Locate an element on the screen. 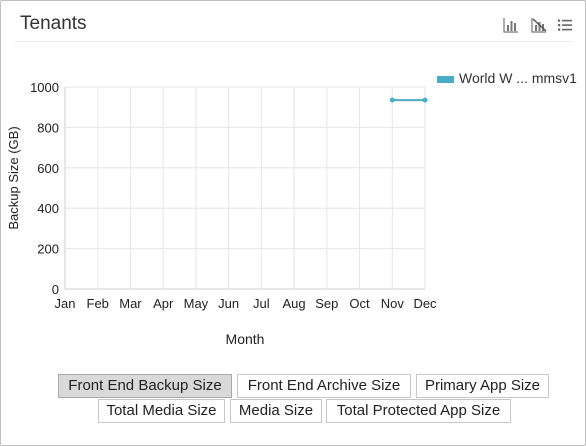 This screenshot has height=446, width=586. y-tick-label: 0 is located at coordinates (55, 289).